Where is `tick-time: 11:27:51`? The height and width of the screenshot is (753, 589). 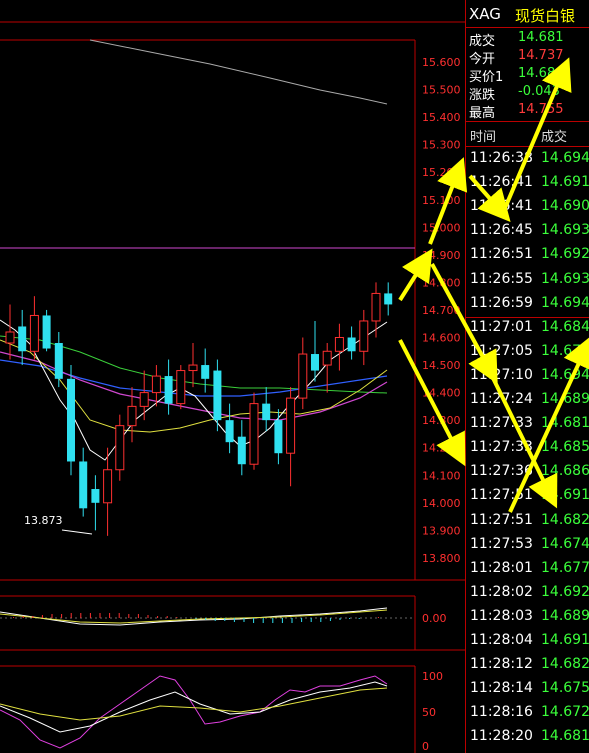
tick-time: 11:27:51 is located at coordinates (501, 519).